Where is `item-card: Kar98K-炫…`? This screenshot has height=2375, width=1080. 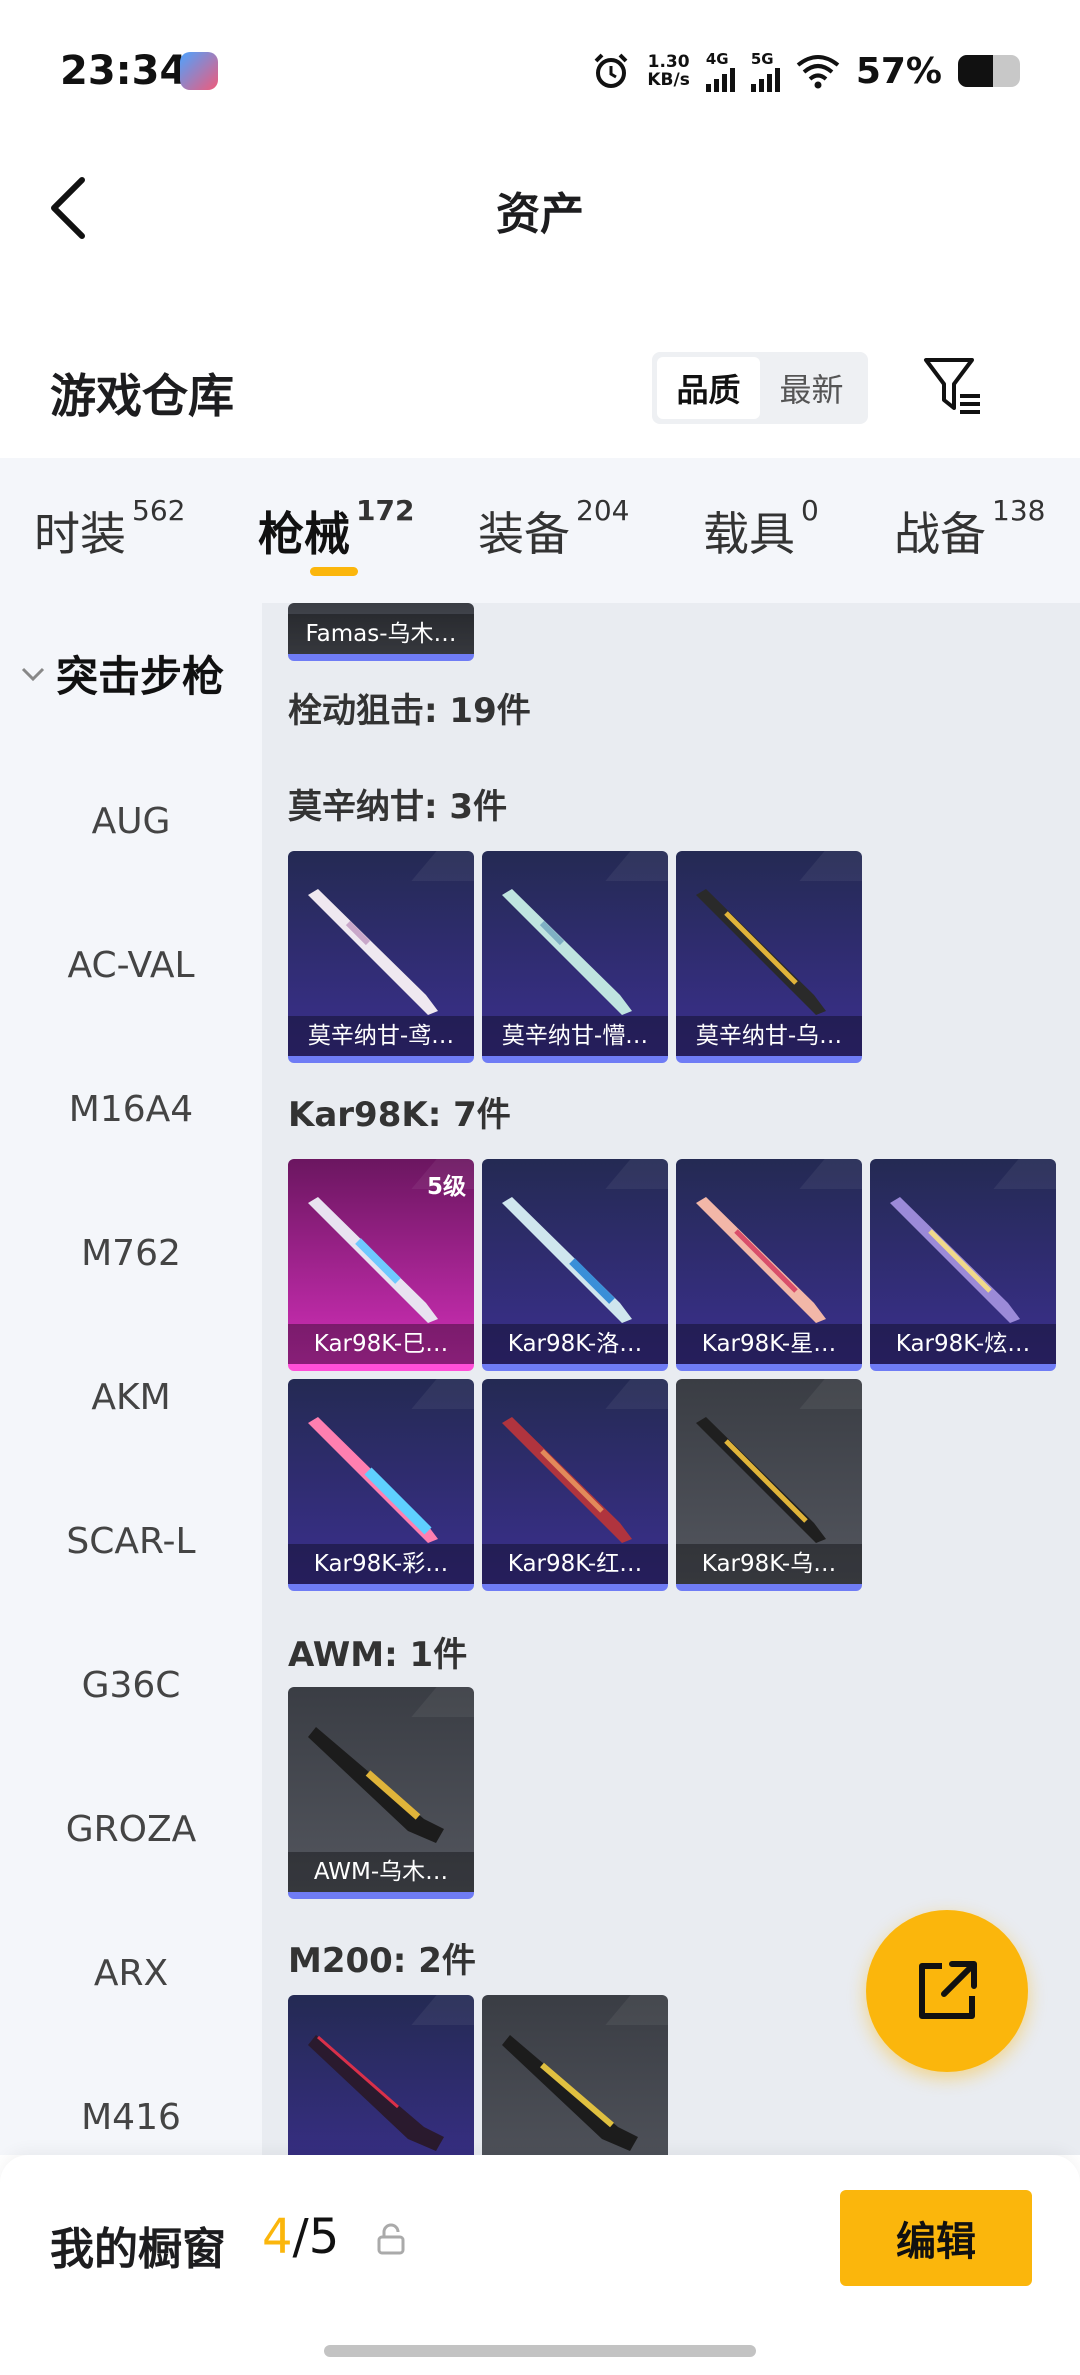 item-card: Kar98K-炫… is located at coordinates (963, 1265).